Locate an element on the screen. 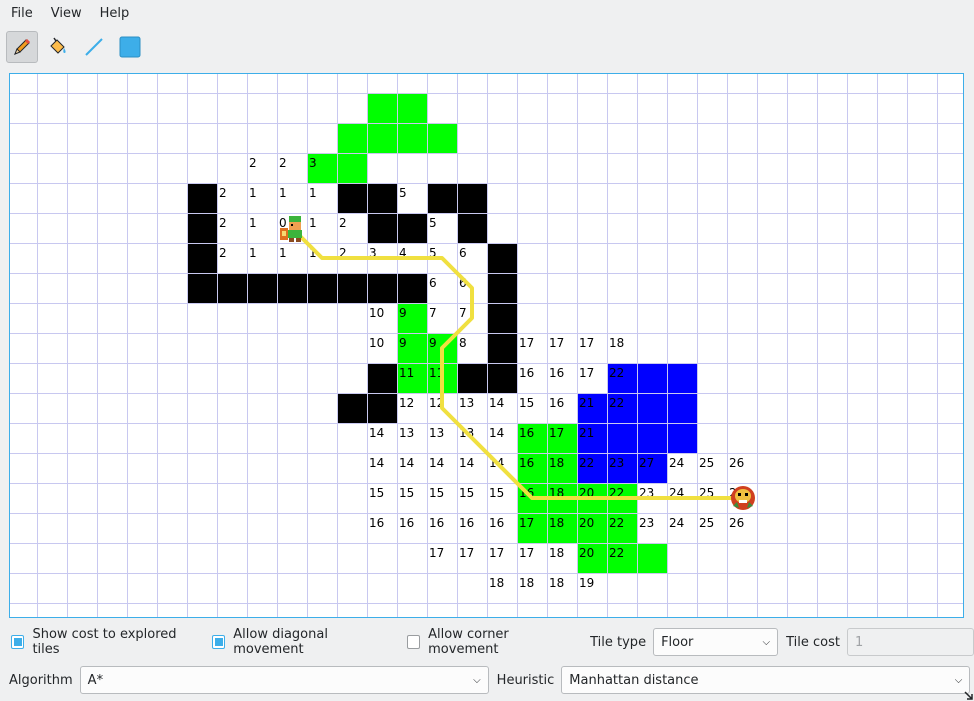  algorithm-value: A* is located at coordinates (95, 680).